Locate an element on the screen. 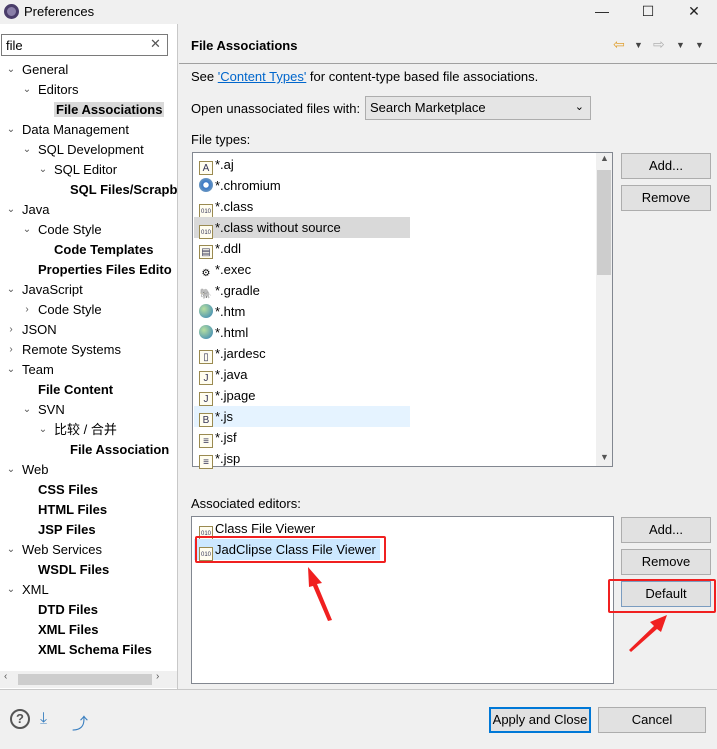  apply-and-close-button: Apply and Close is located at coordinates (540, 720).